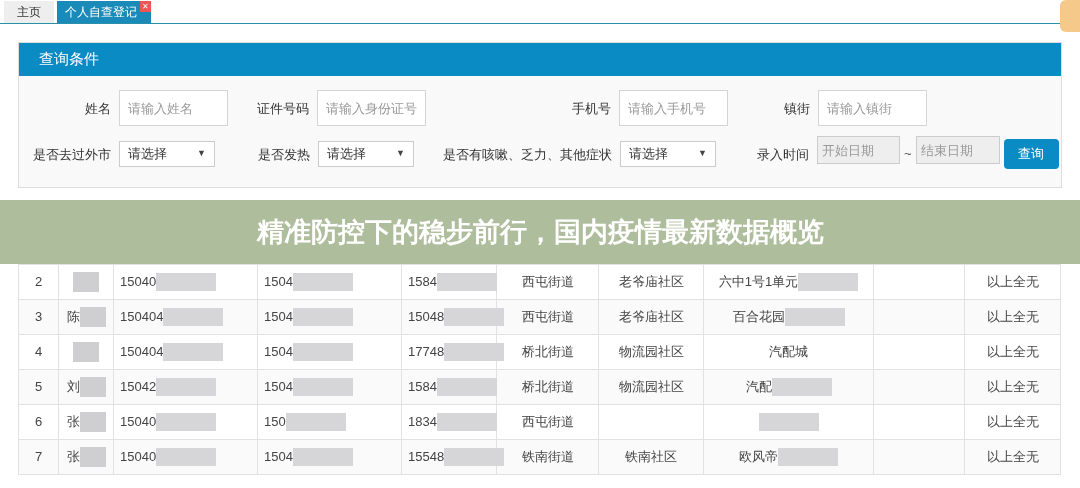 This screenshot has height=488, width=1080. Describe the element at coordinates (38, 352) in the screenshot. I see `table-cell-text: 4` at that location.